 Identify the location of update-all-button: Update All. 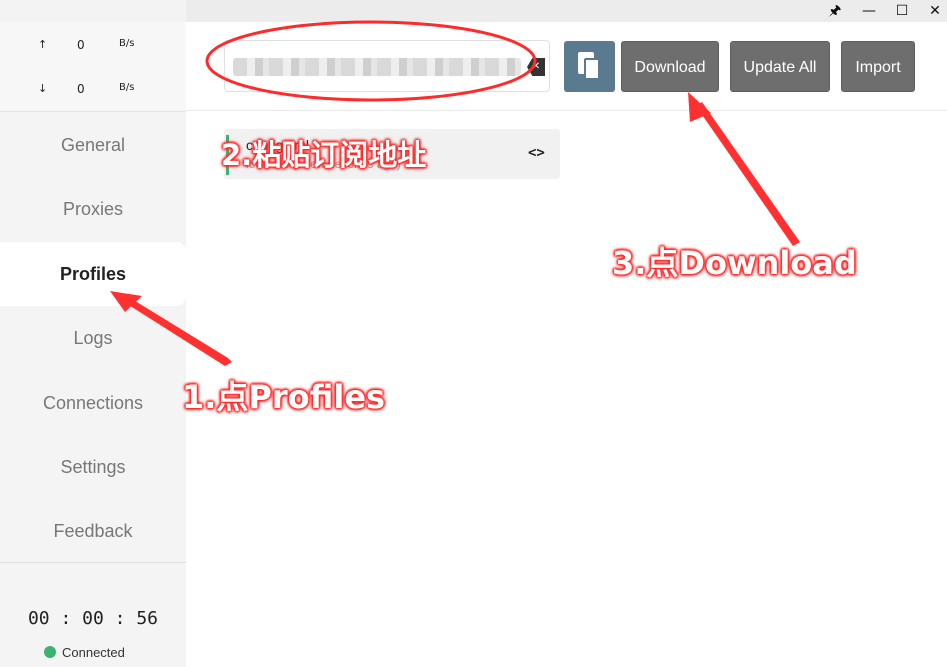
(780, 66).